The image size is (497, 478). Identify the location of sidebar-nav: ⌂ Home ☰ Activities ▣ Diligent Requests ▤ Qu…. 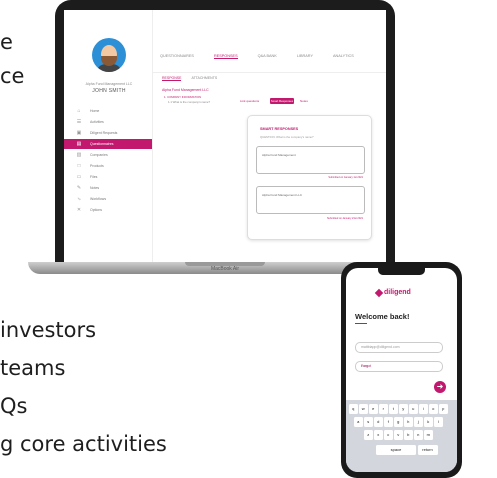
(108, 161).